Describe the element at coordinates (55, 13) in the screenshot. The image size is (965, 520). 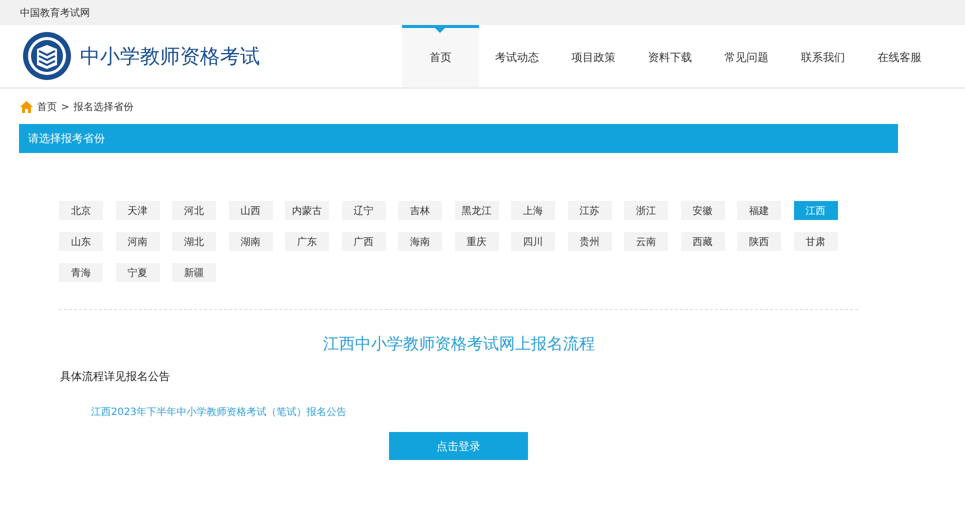
I see `site-link: 中国教育考试网` at that location.